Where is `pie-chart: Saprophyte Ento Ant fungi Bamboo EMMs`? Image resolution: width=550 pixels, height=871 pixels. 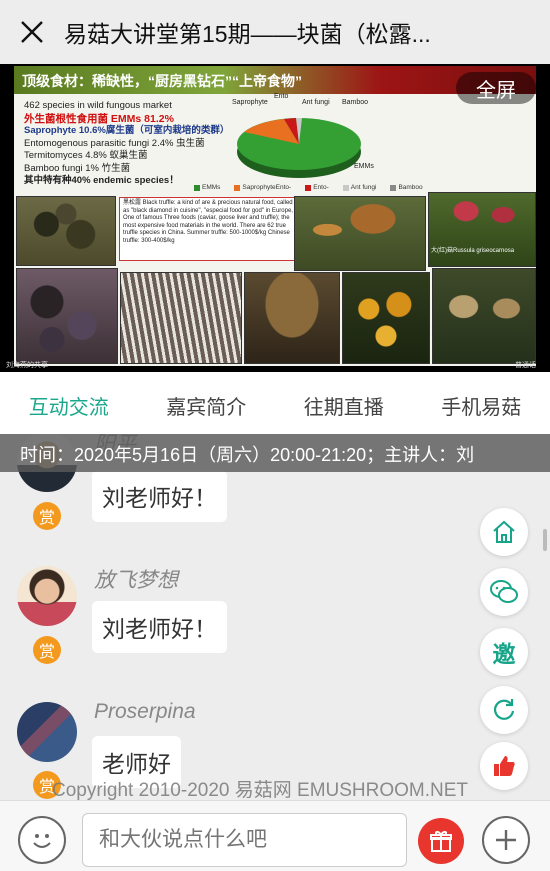
pie-chart: Saprophyte Ento Ant fungi Bamboo EMMs is located at coordinates (303, 135).